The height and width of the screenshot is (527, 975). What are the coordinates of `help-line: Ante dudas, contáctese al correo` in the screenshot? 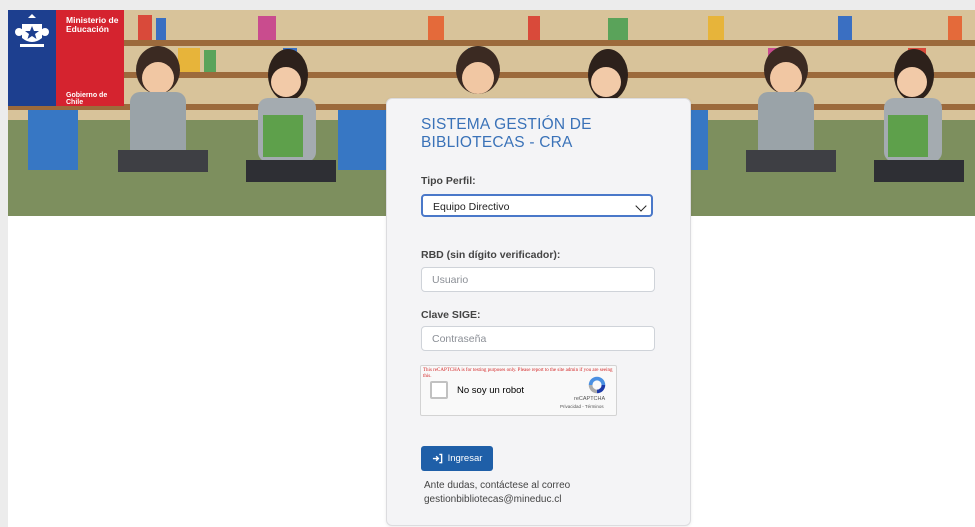 It's located at (497, 485).